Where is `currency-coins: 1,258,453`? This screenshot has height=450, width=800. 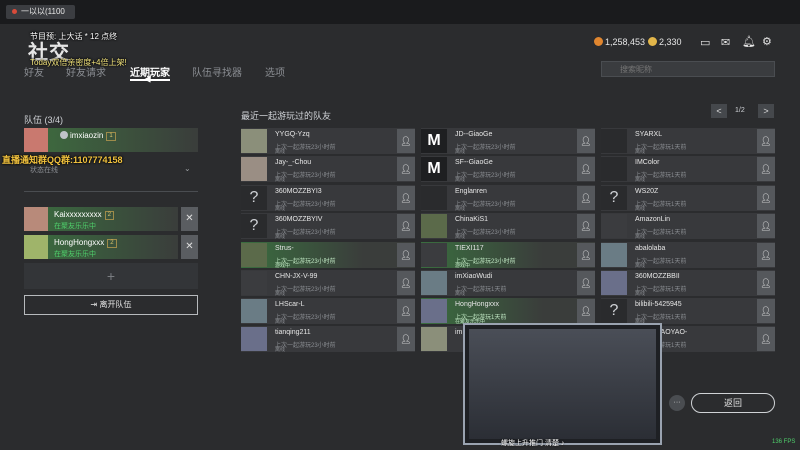
currency-coins: 1,258,453 is located at coordinates (619, 42).